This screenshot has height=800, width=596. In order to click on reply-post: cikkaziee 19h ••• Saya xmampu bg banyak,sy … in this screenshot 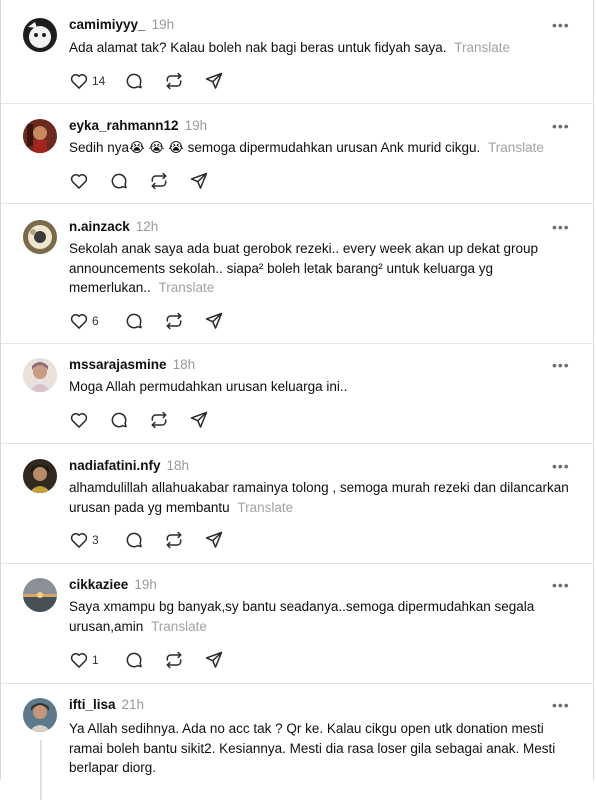, I will do `click(297, 624)`.